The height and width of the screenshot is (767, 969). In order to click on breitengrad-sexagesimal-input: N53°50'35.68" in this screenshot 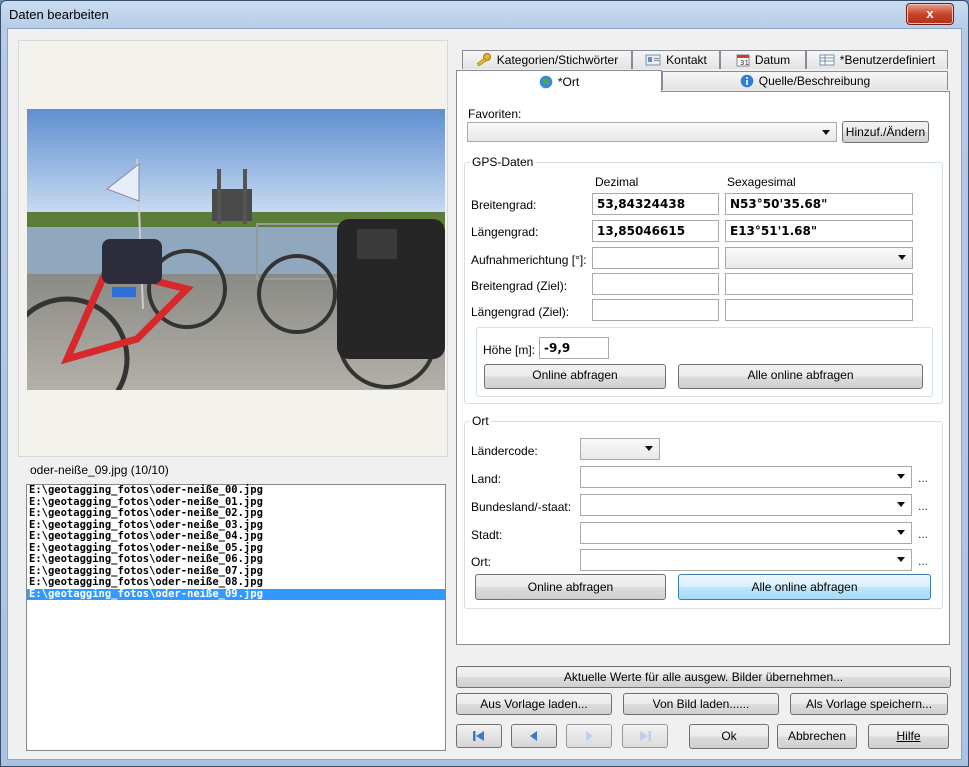, I will do `click(819, 204)`.